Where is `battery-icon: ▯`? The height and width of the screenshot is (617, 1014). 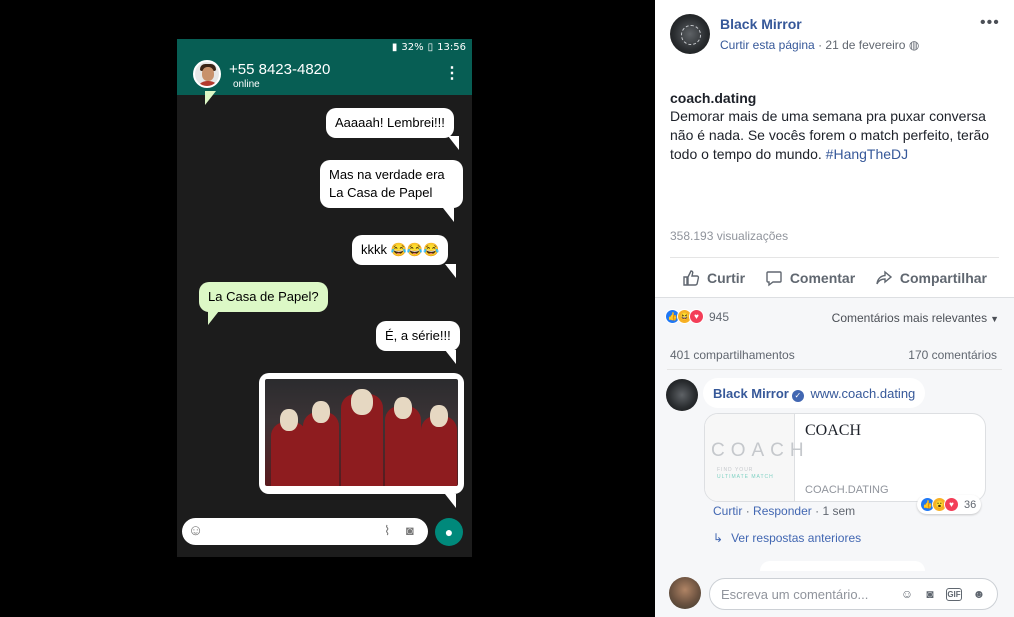
battery-icon: ▯ is located at coordinates (430, 47).